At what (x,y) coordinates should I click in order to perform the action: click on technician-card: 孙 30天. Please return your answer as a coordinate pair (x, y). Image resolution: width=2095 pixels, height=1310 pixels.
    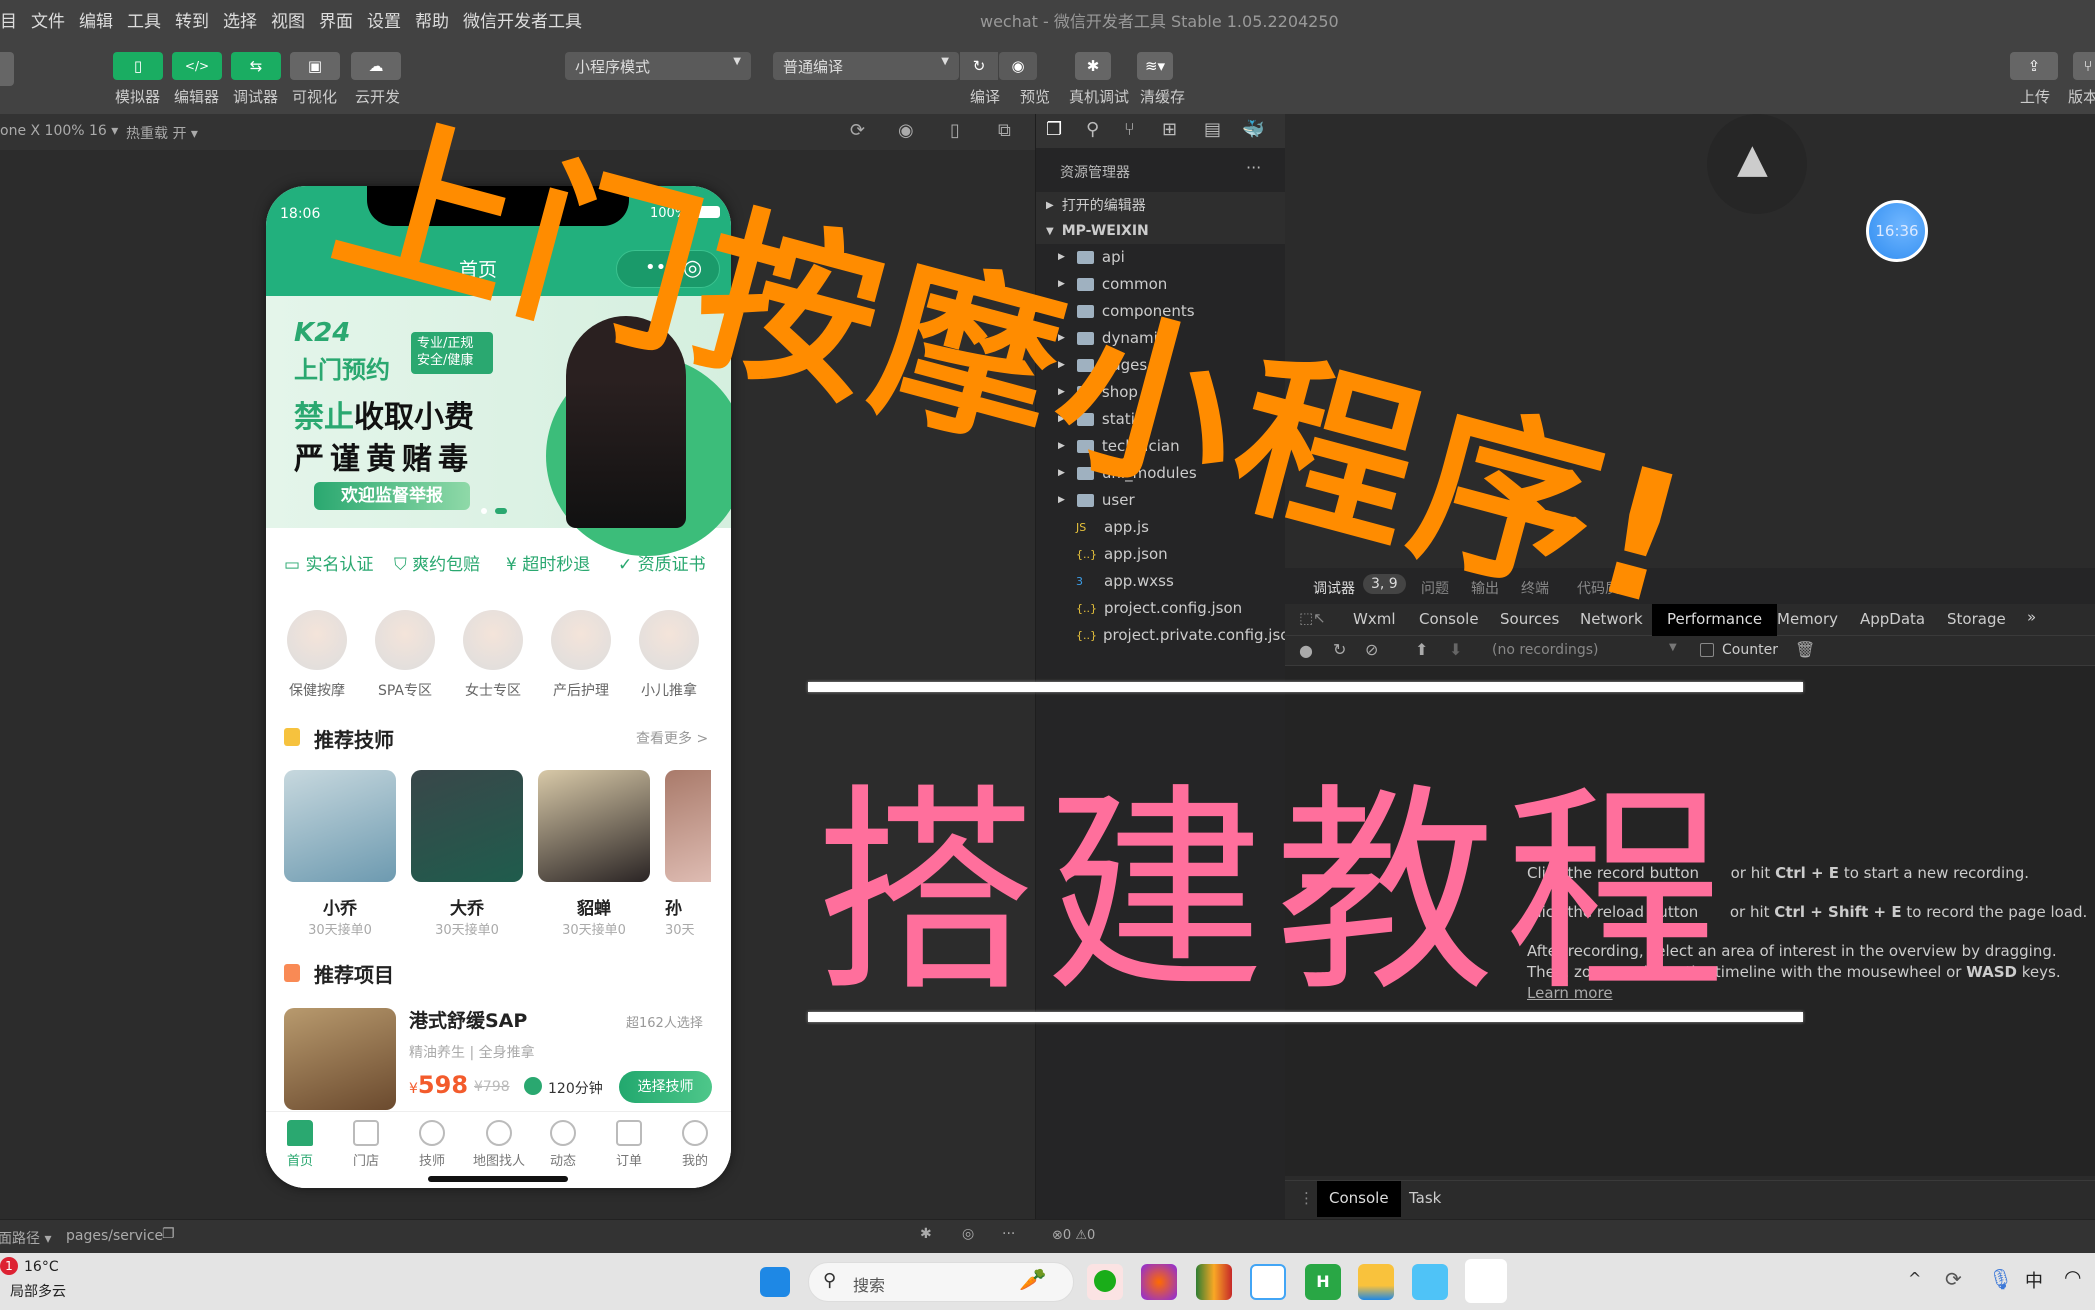
    Looking at the image, I should click on (688, 854).